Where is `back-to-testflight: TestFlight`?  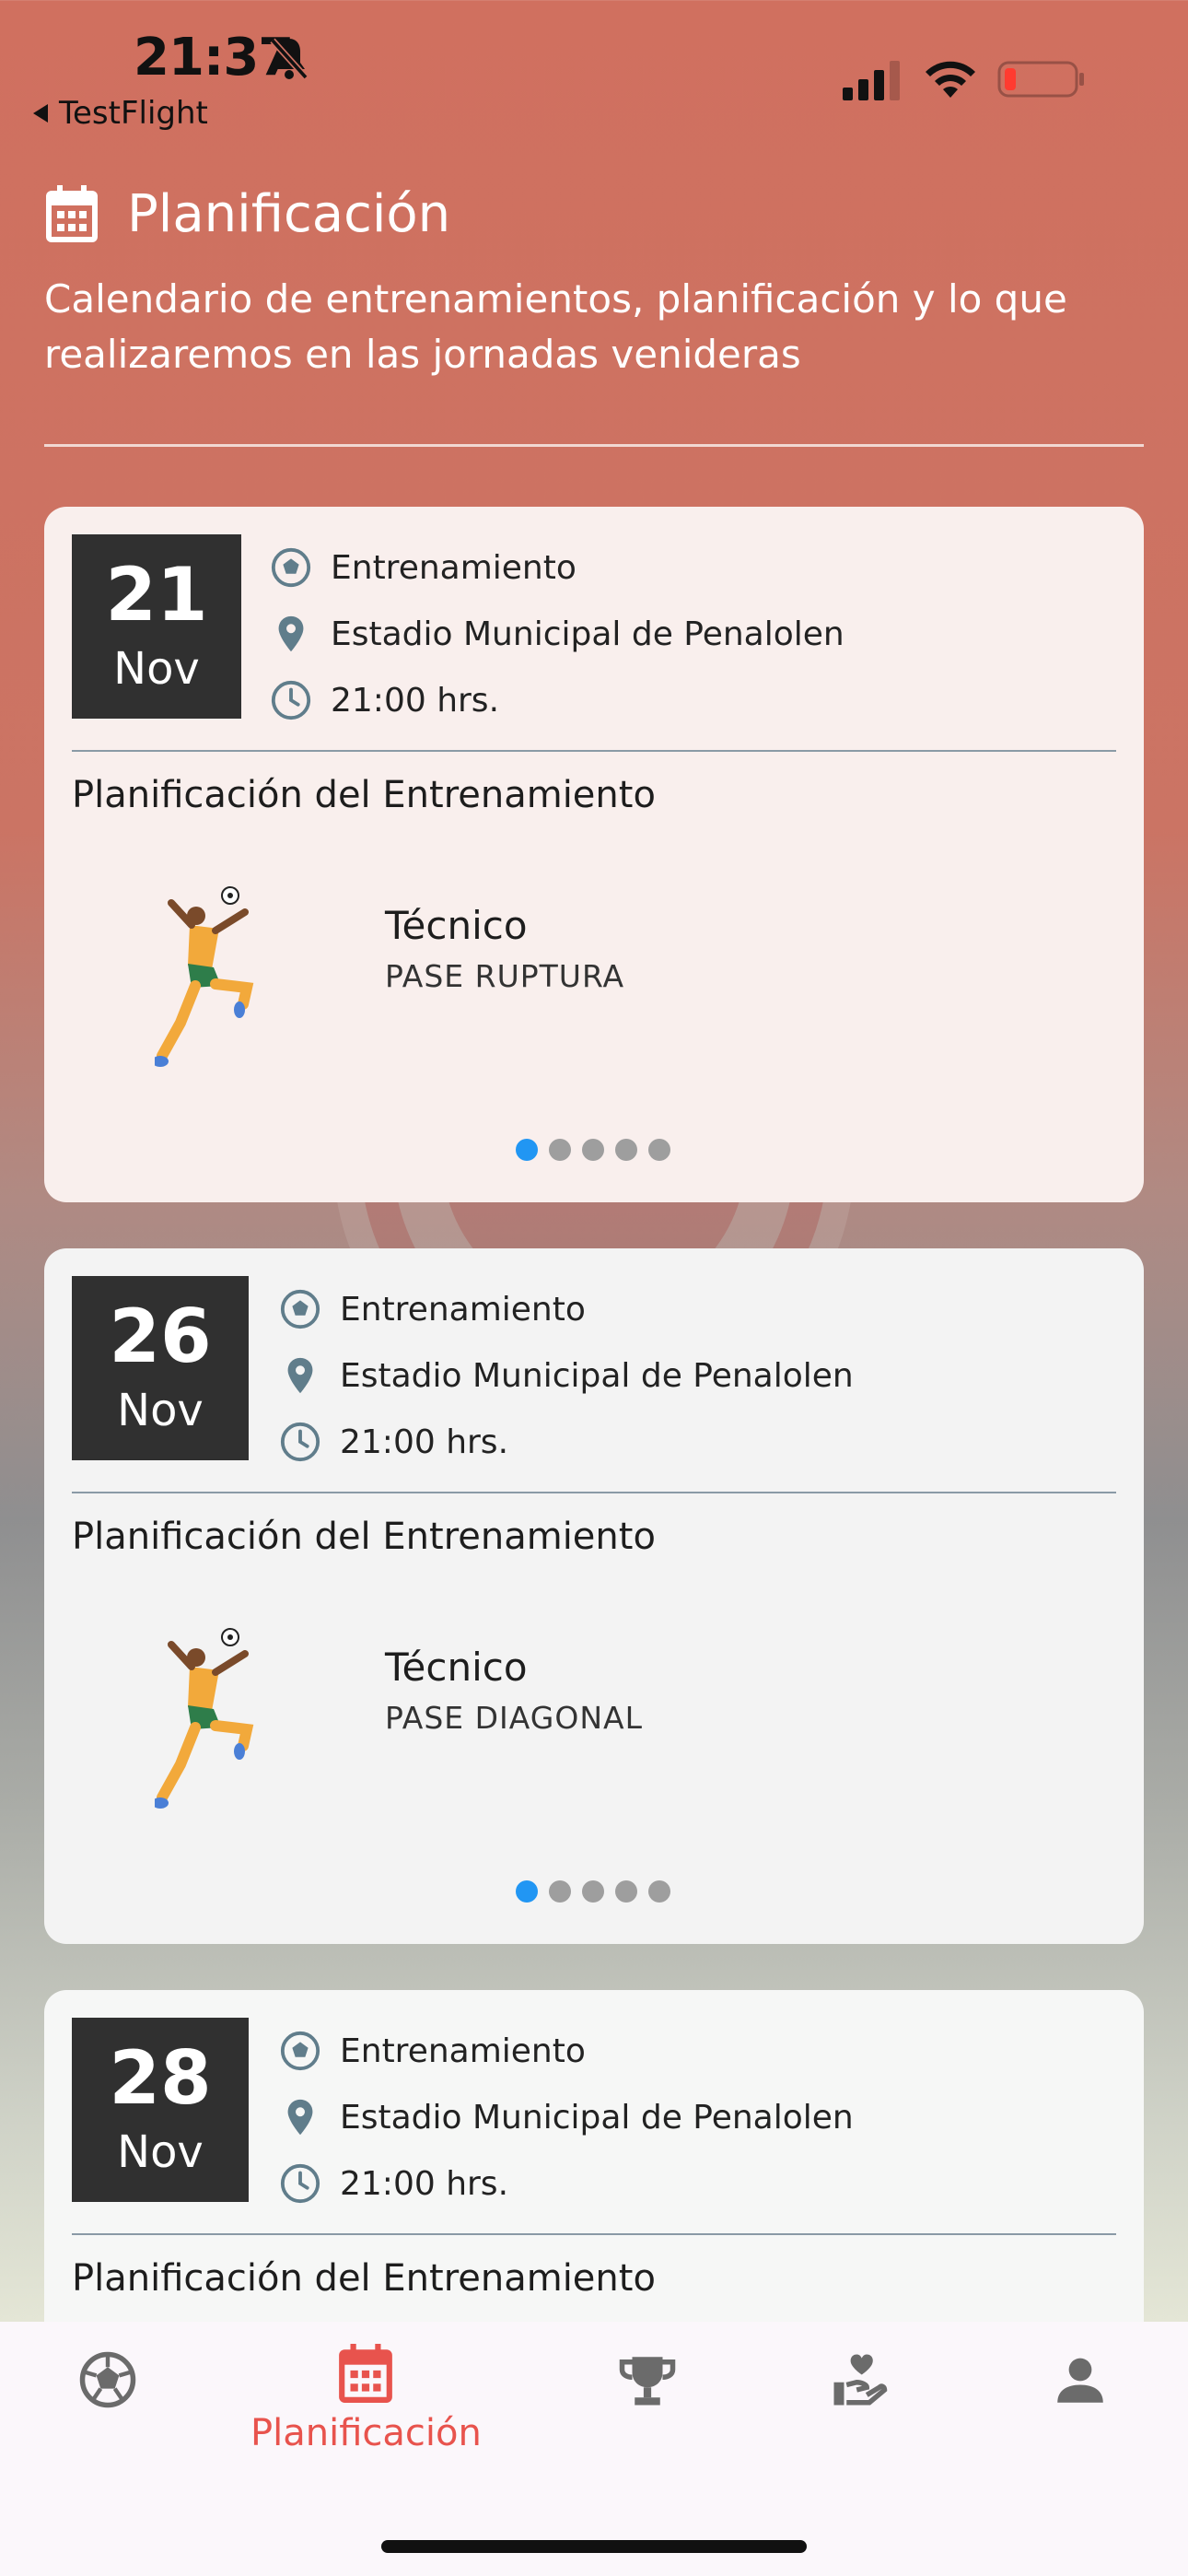 back-to-testflight: TestFlight is located at coordinates (120, 113).